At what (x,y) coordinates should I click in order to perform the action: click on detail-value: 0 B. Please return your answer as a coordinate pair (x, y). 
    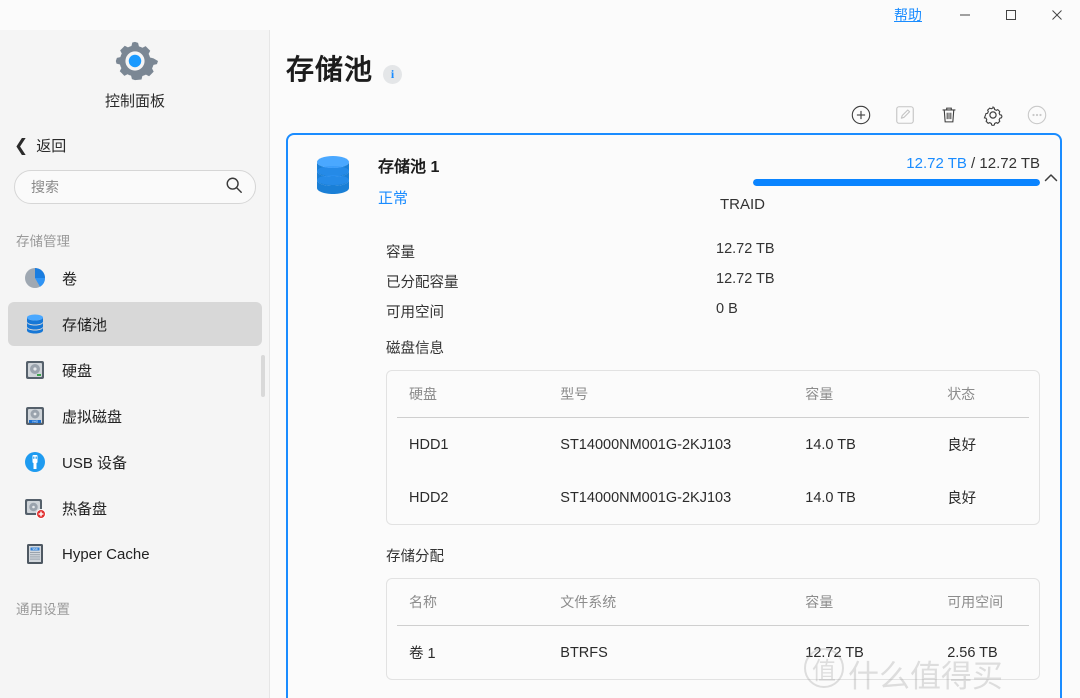
    Looking at the image, I should click on (727, 309).